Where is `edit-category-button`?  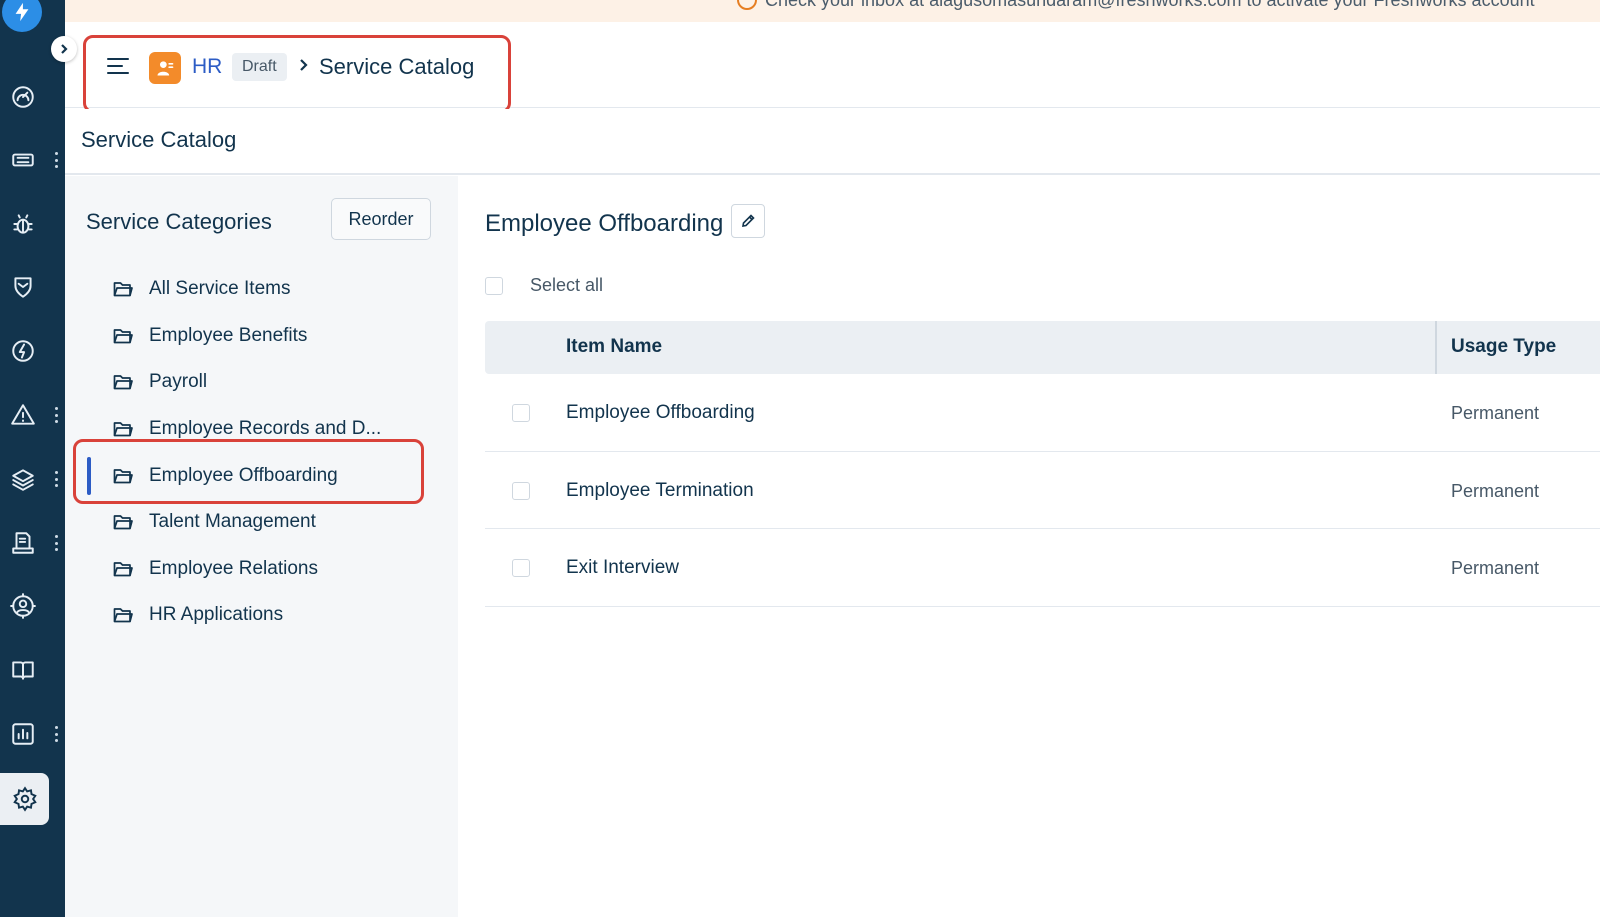 edit-category-button is located at coordinates (748, 221).